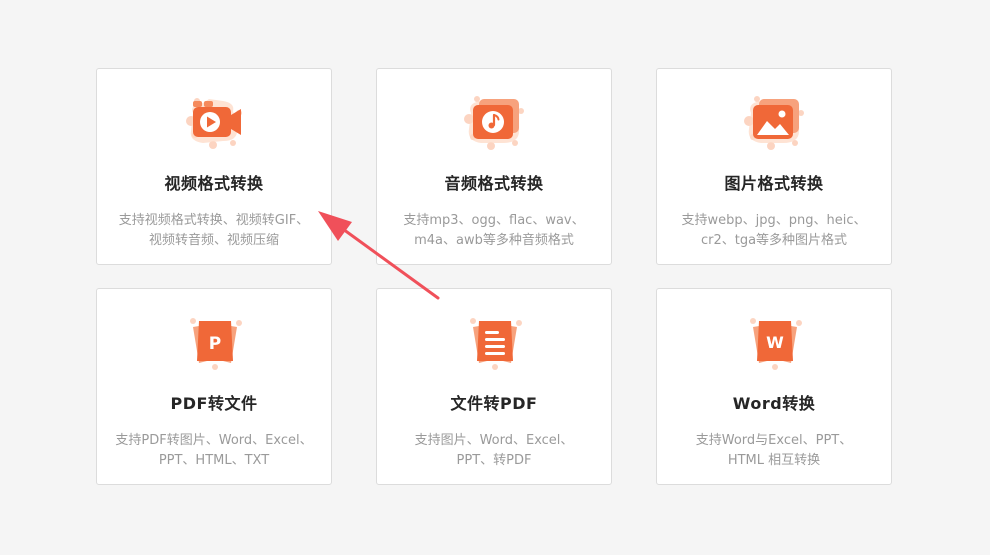  What do you see at coordinates (494, 451) in the screenshot?
I see `card-description: 支持图片、Word、Excel、 PPT、转PDF` at bounding box center [494, 451].